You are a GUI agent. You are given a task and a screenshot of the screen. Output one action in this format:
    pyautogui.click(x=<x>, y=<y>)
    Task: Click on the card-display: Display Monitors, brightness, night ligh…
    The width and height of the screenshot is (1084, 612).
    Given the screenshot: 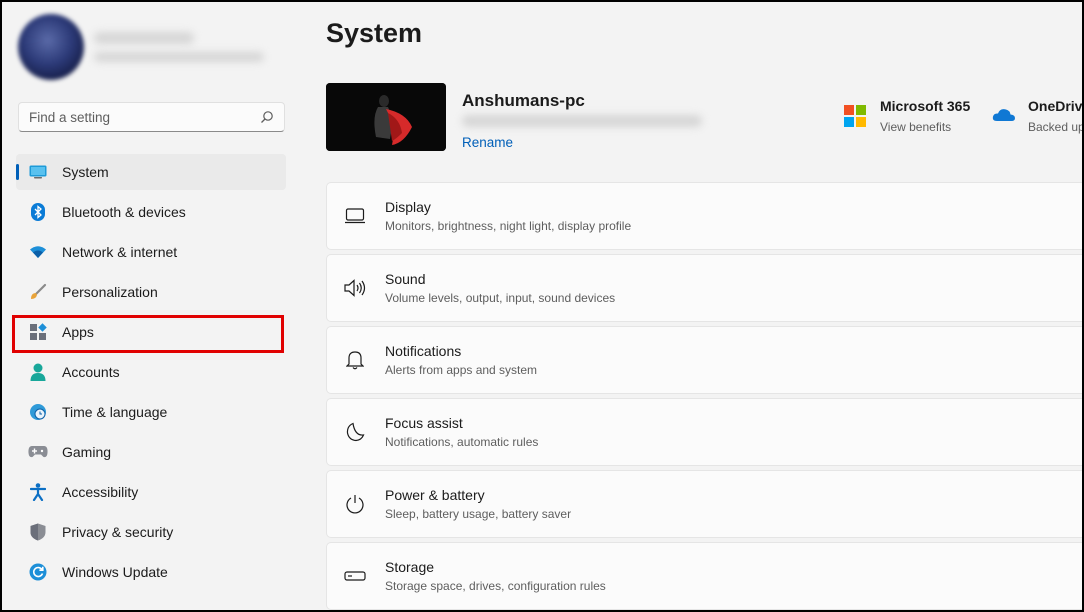 What is the action you would take?
    pyautogui.click(x=705, y=216)
    